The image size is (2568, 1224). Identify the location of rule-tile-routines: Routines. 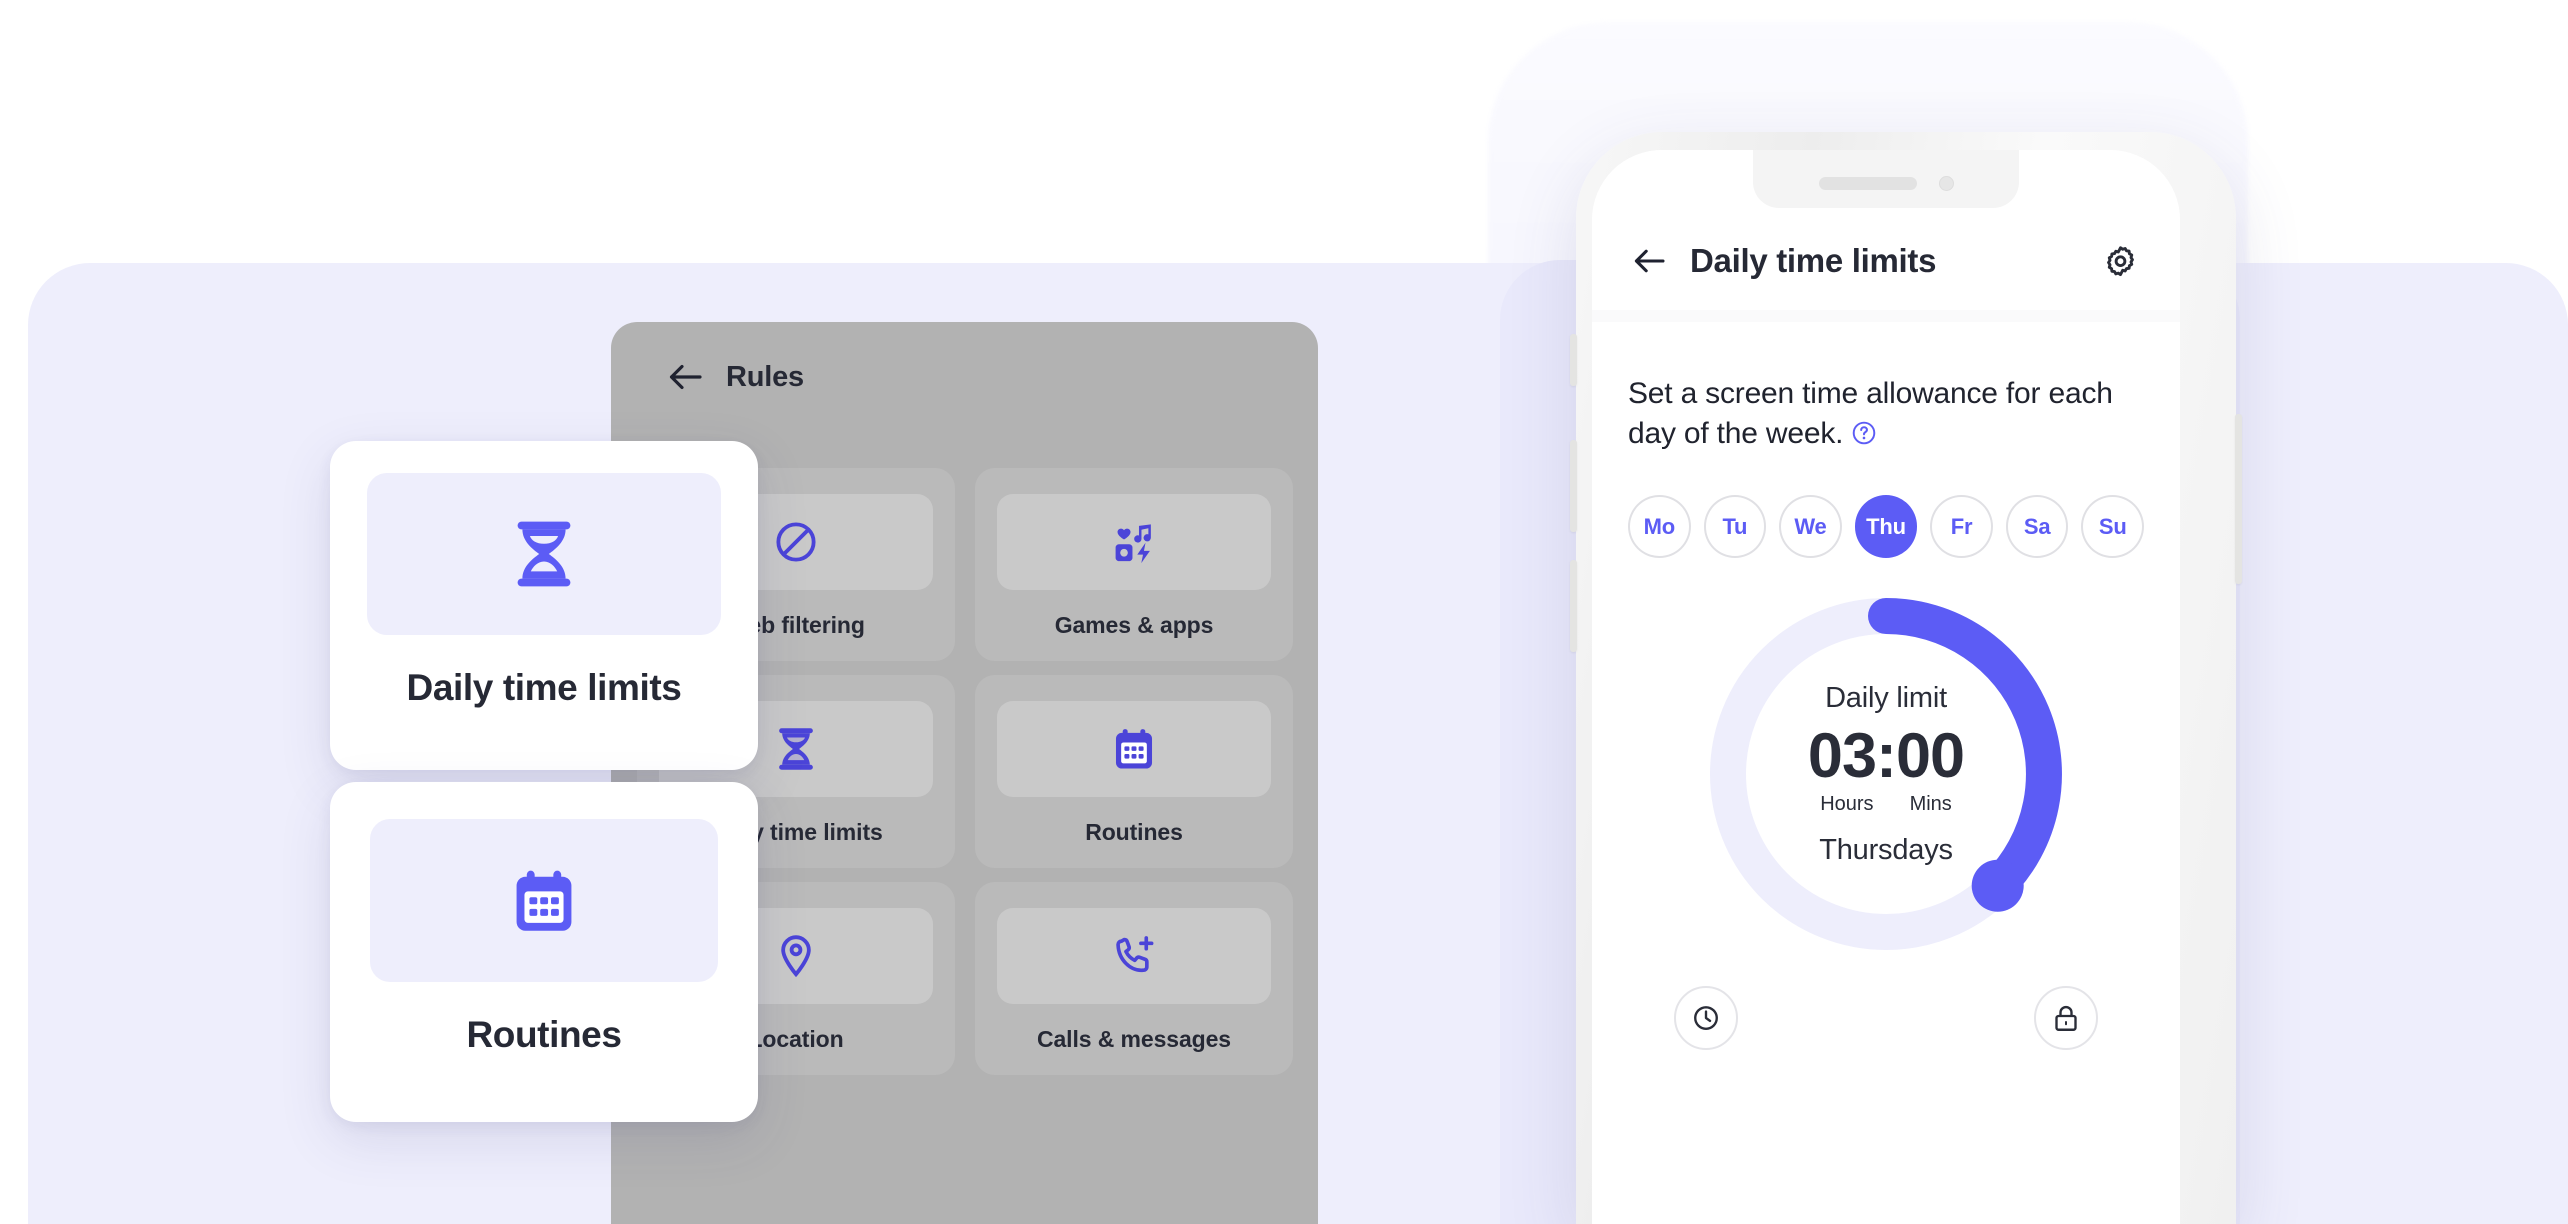
(1134, 771).